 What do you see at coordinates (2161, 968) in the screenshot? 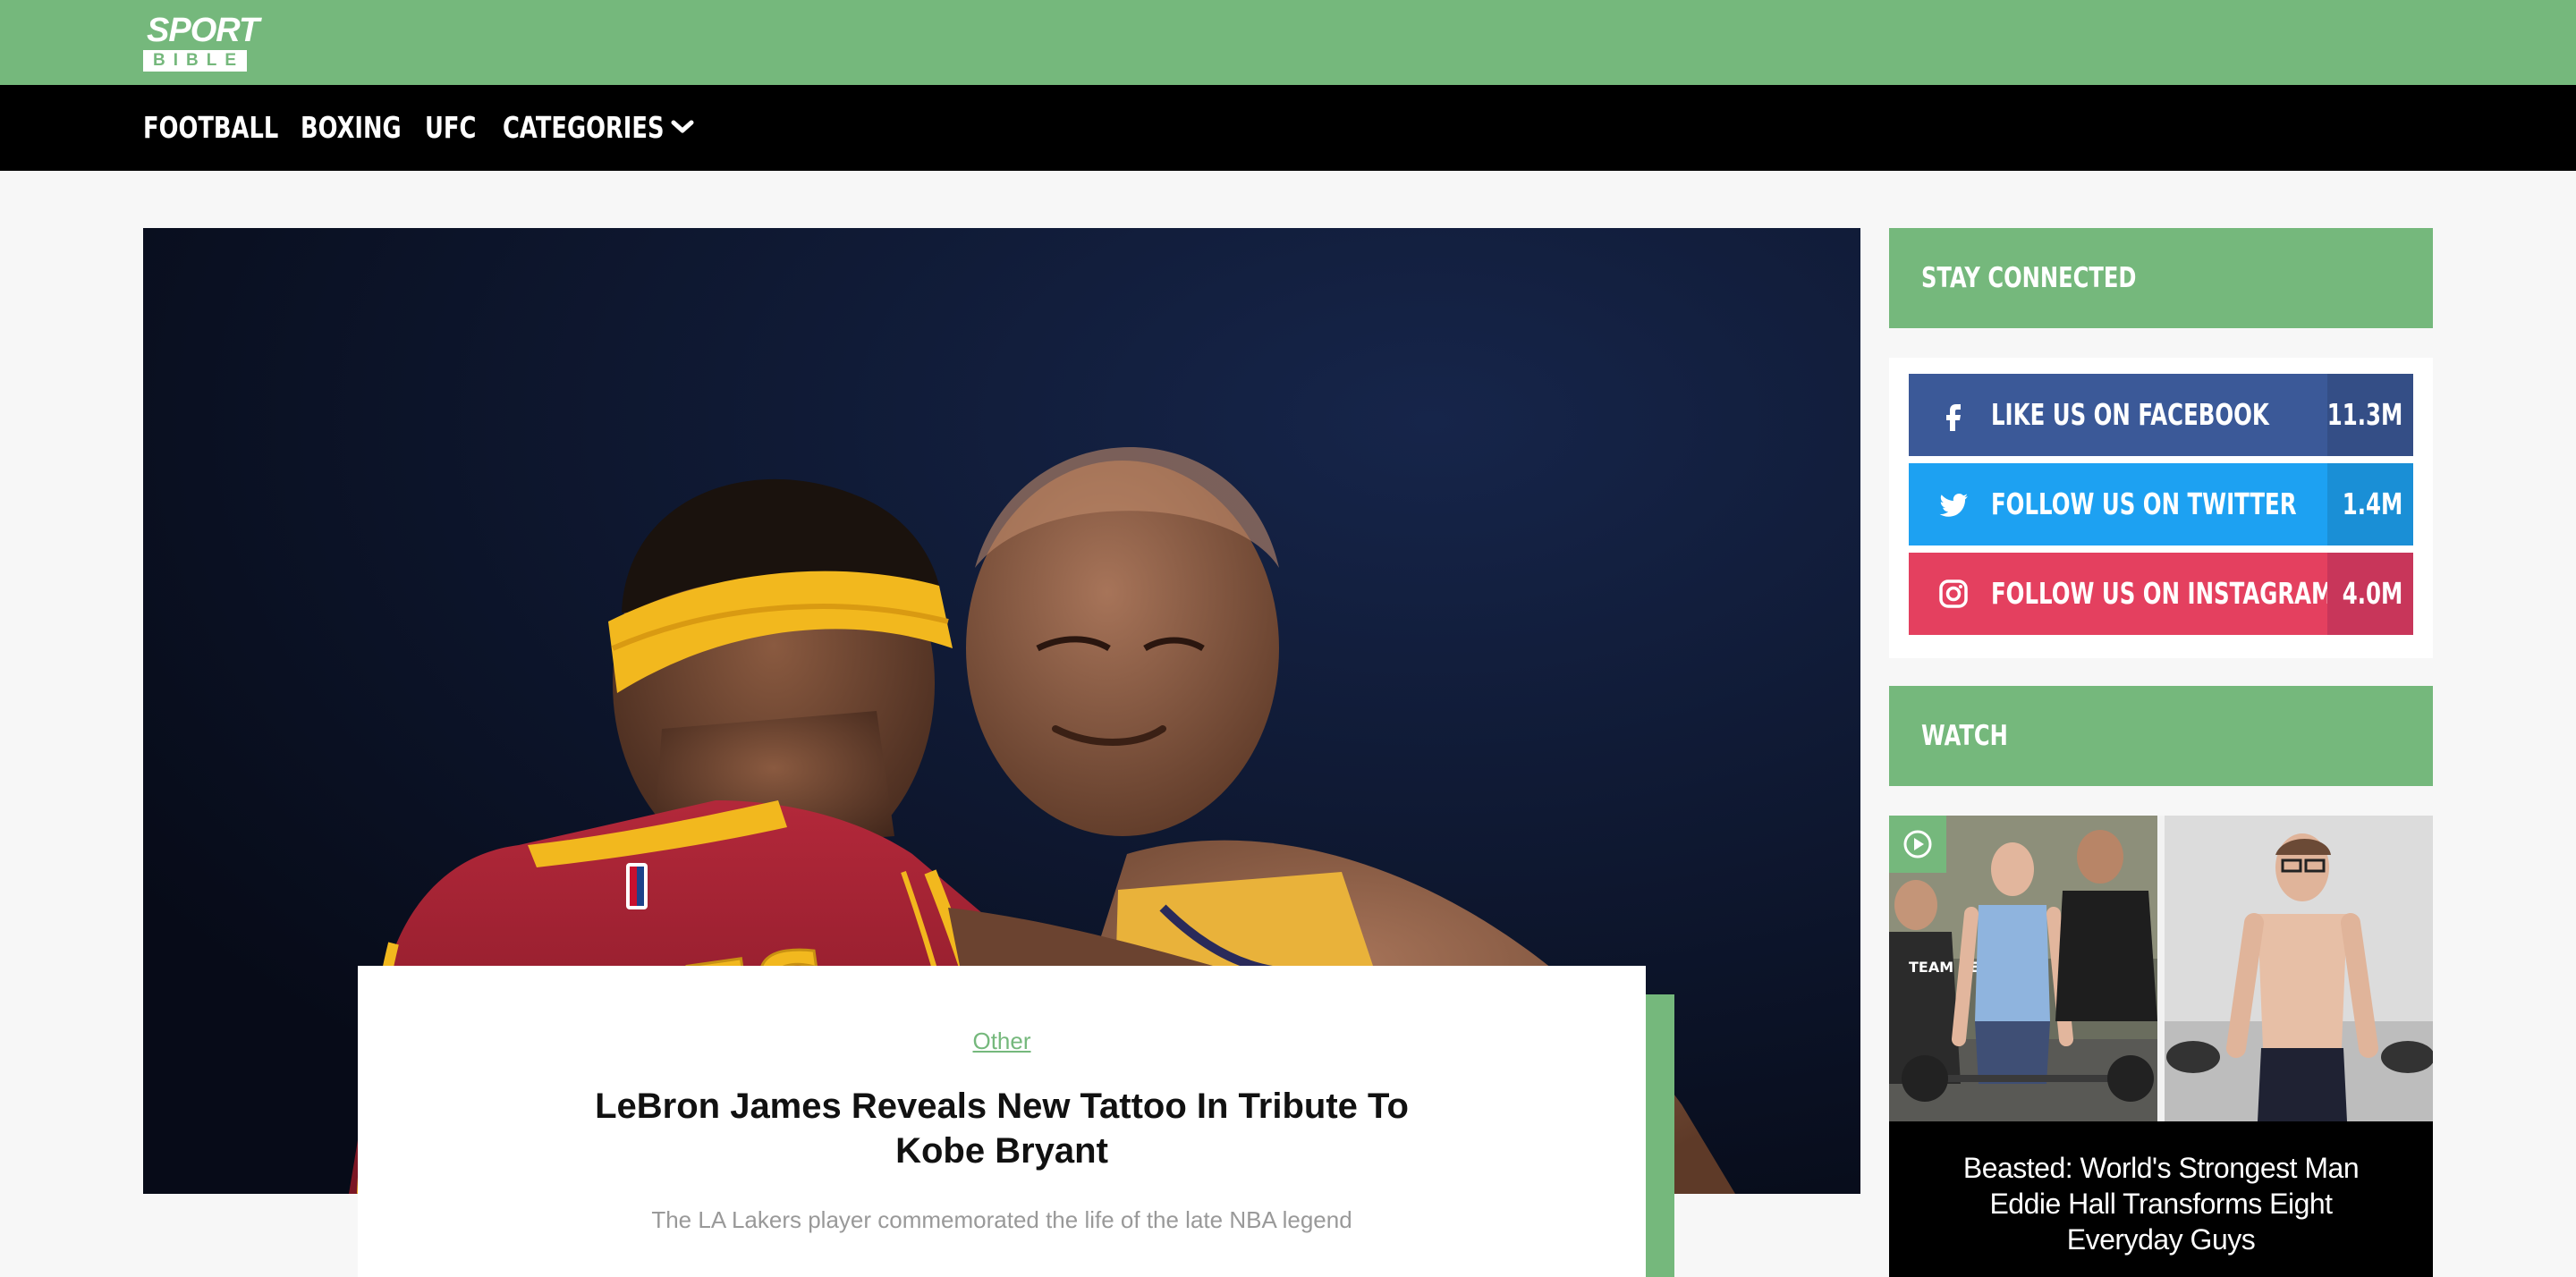
I see `video-thumbnail: TEAM BEAST` at bounding box center [2161, 968].